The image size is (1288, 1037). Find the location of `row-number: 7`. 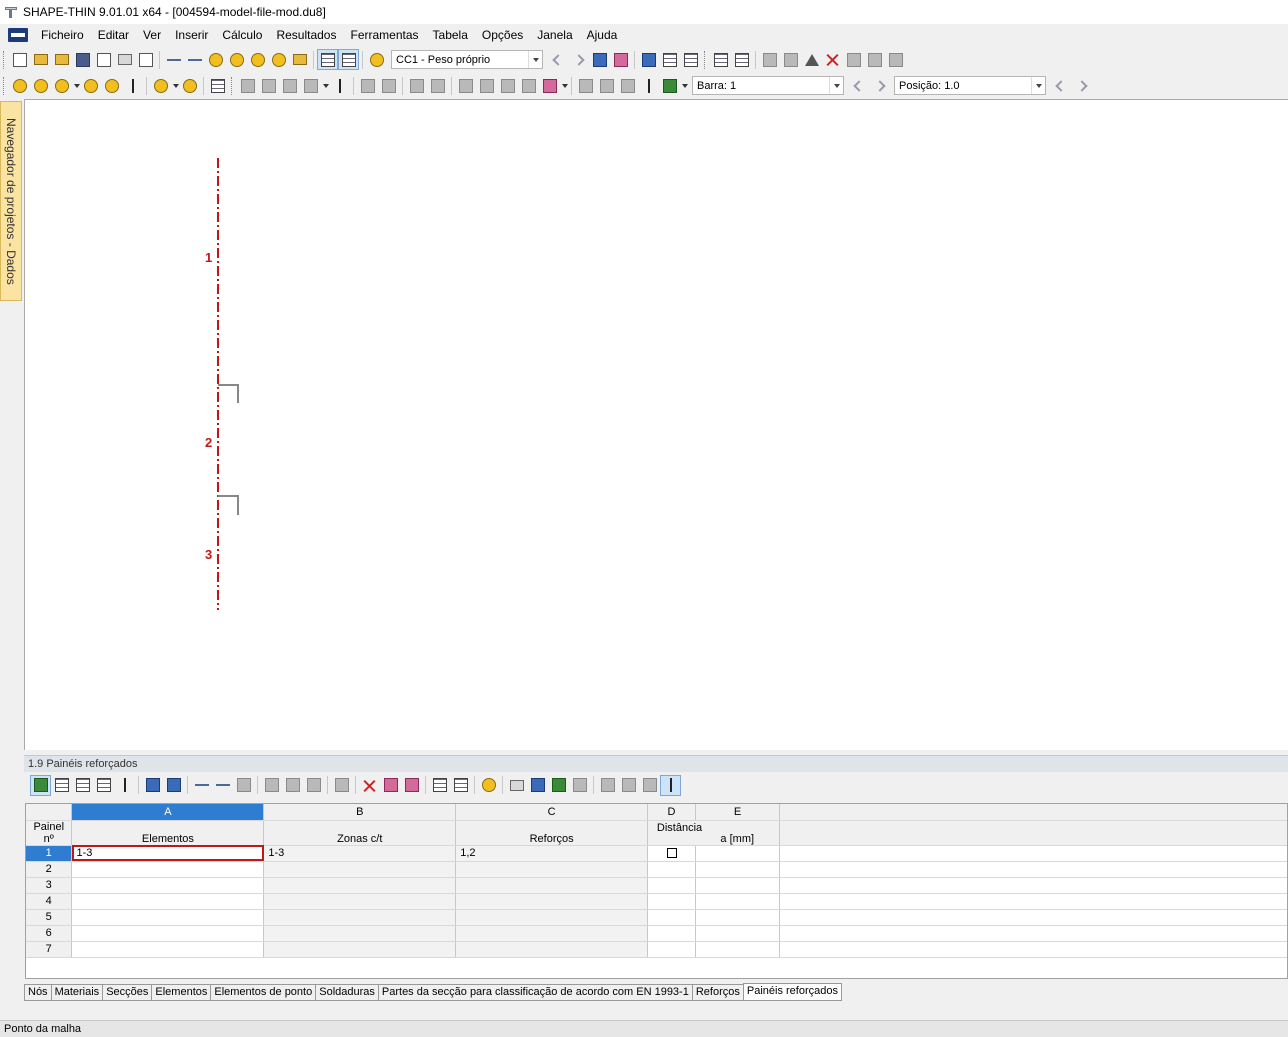

row-number: 7 is located at coordinates (49, 949).